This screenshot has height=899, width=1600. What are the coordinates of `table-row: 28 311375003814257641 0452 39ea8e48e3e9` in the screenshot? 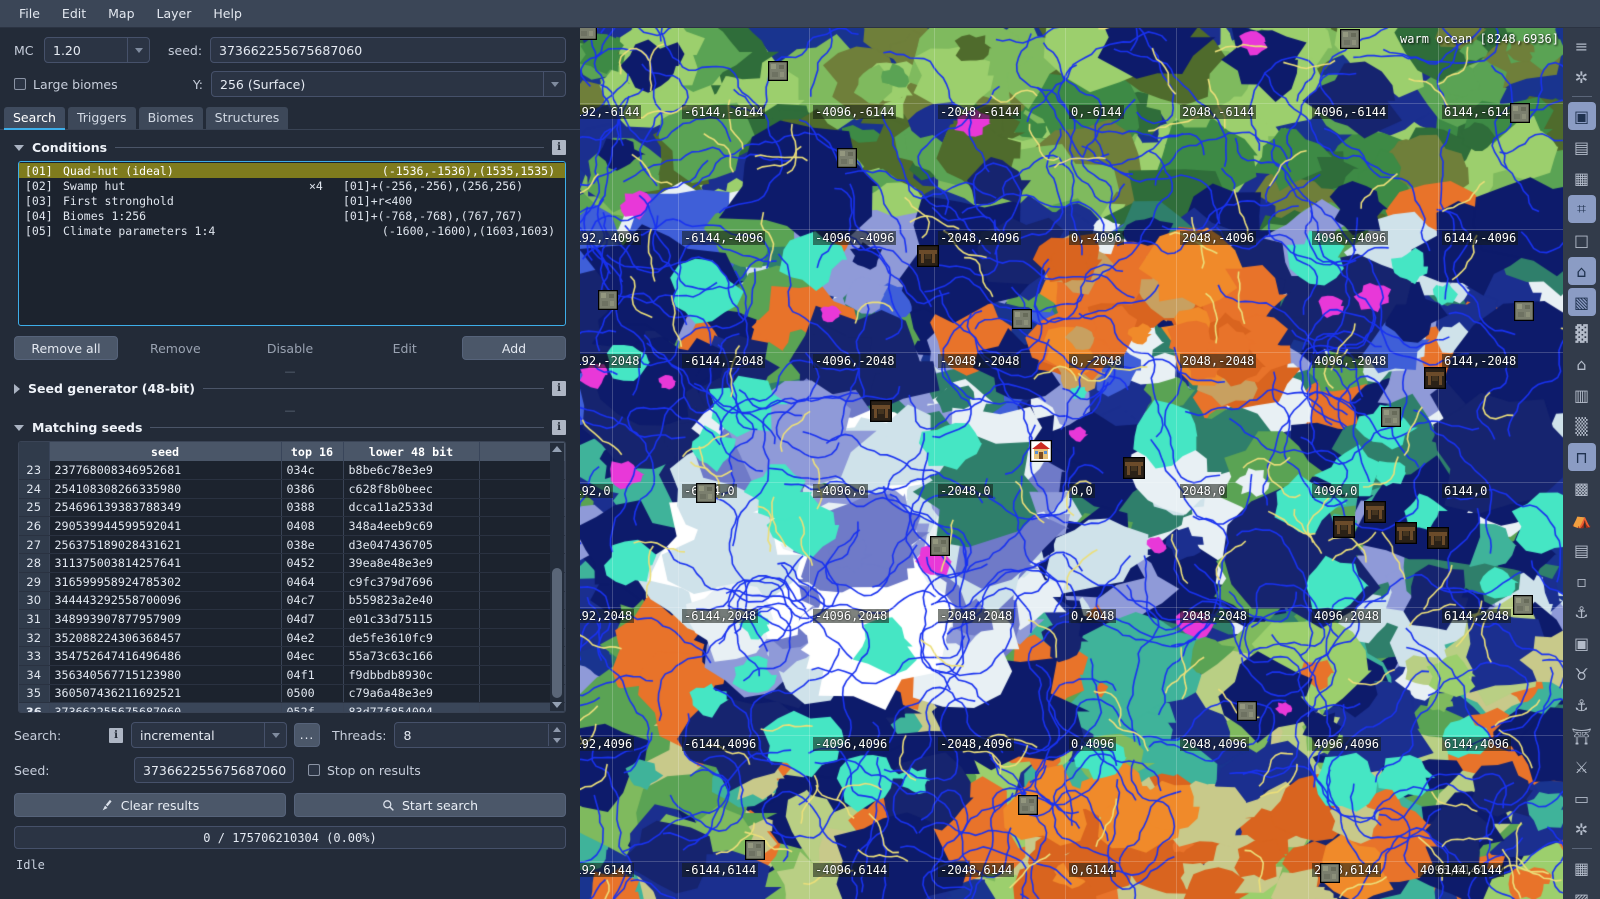 It's located at (292, 563).